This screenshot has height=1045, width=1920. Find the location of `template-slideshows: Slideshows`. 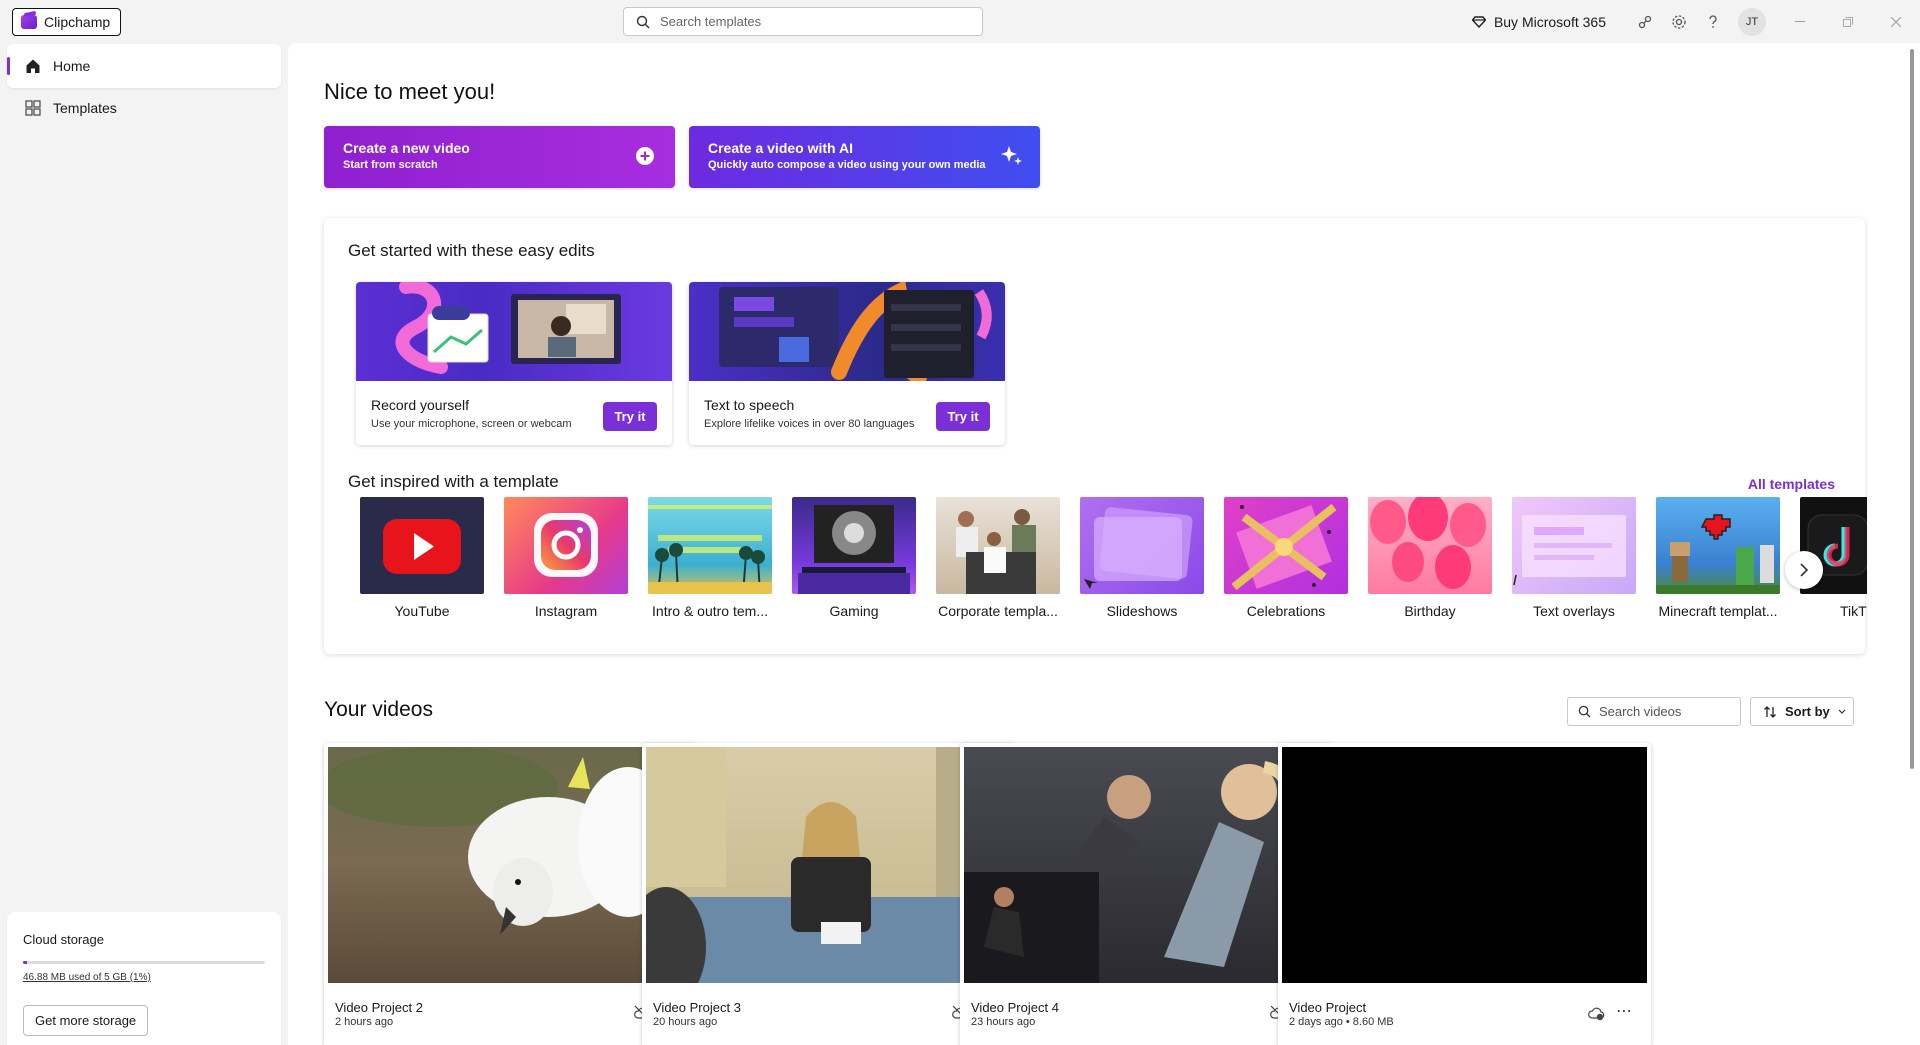

template-slideshows: Slideshows is located at coordinates (1142, 558).